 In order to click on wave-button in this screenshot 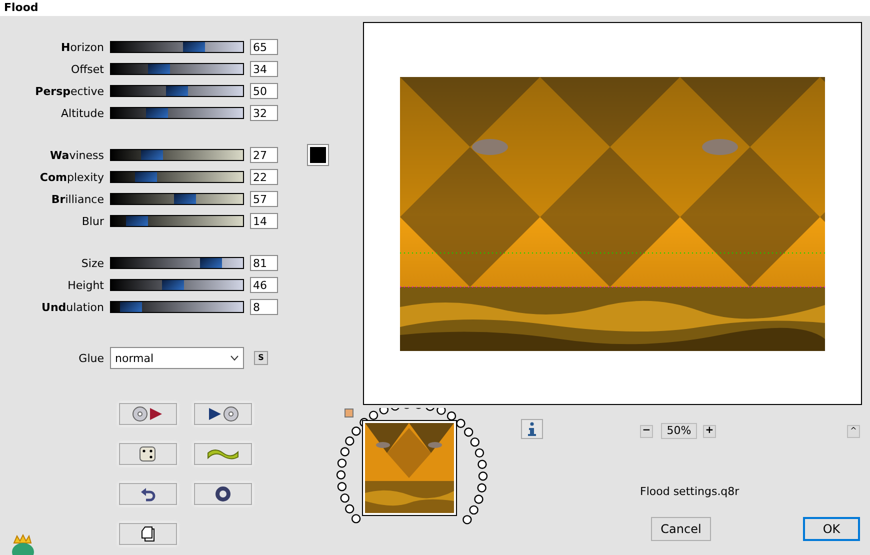, I will do `click(223, 454)`.